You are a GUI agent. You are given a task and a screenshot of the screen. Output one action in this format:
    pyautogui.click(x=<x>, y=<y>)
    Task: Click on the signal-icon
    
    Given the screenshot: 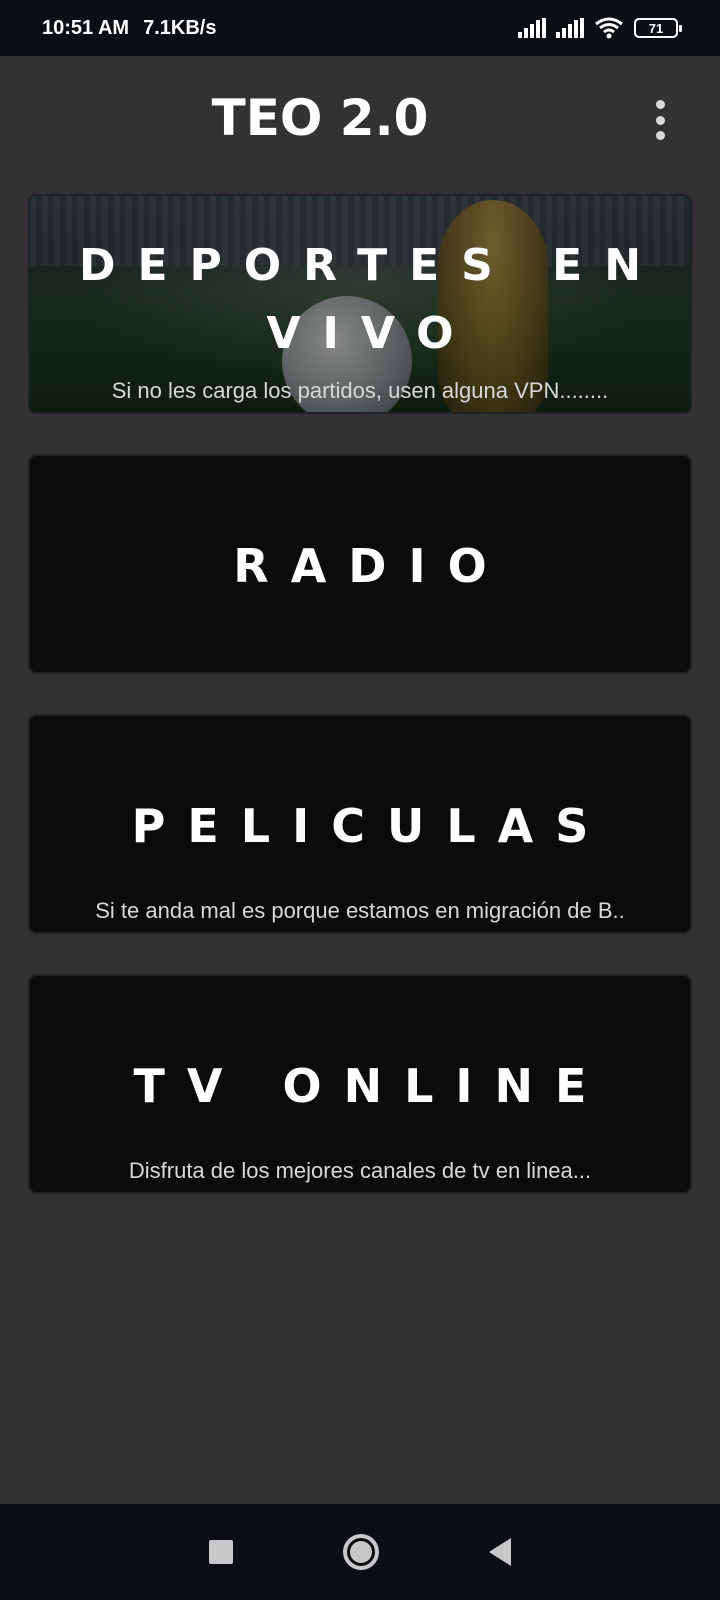 What is the action you would take?
    pyautogui.click(x=532, y=28)
    